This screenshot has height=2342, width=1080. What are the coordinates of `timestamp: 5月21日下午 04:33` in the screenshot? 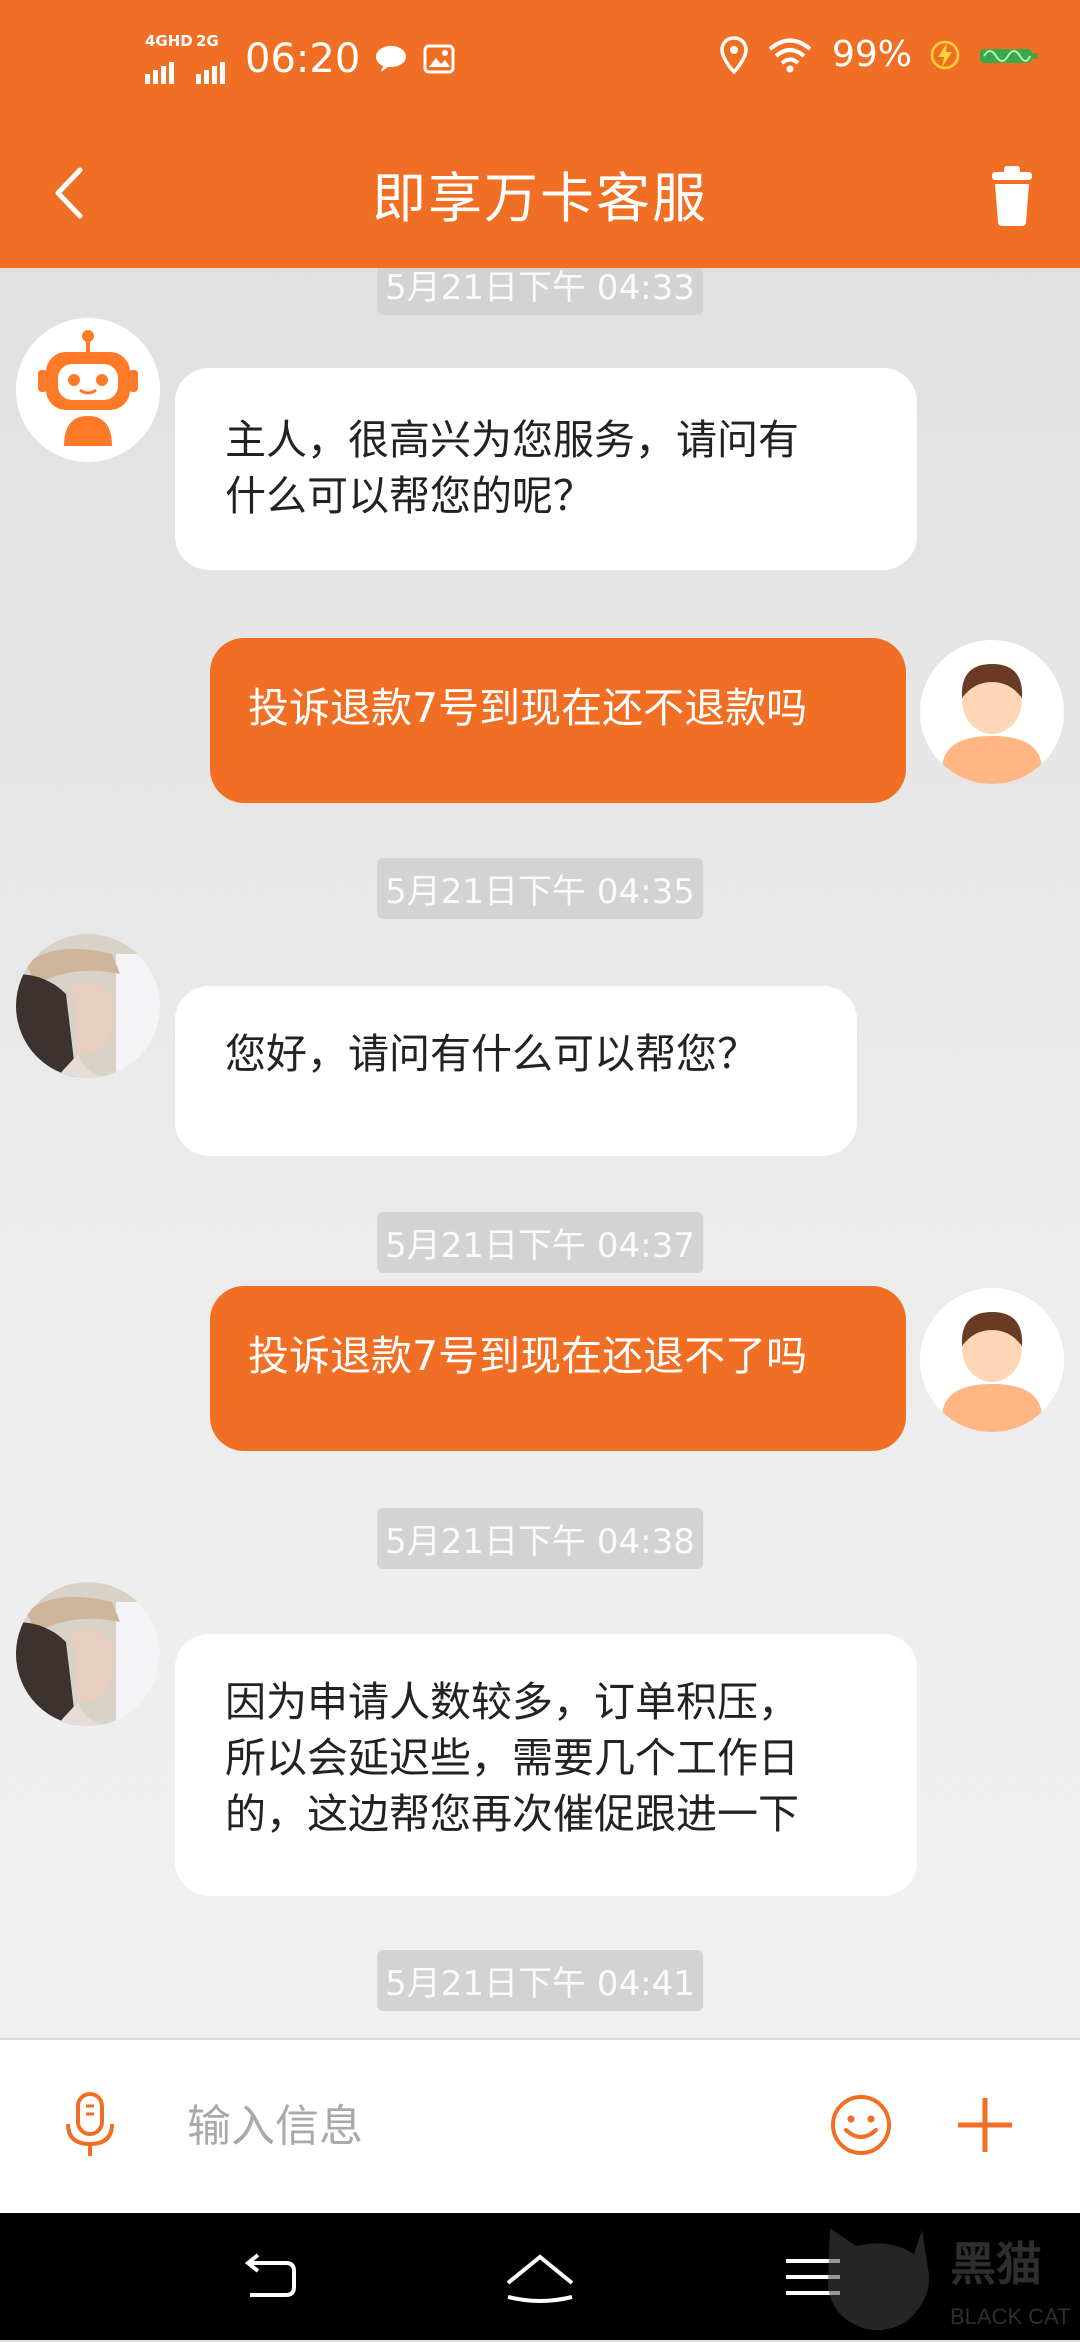 It's located at (540, 291).